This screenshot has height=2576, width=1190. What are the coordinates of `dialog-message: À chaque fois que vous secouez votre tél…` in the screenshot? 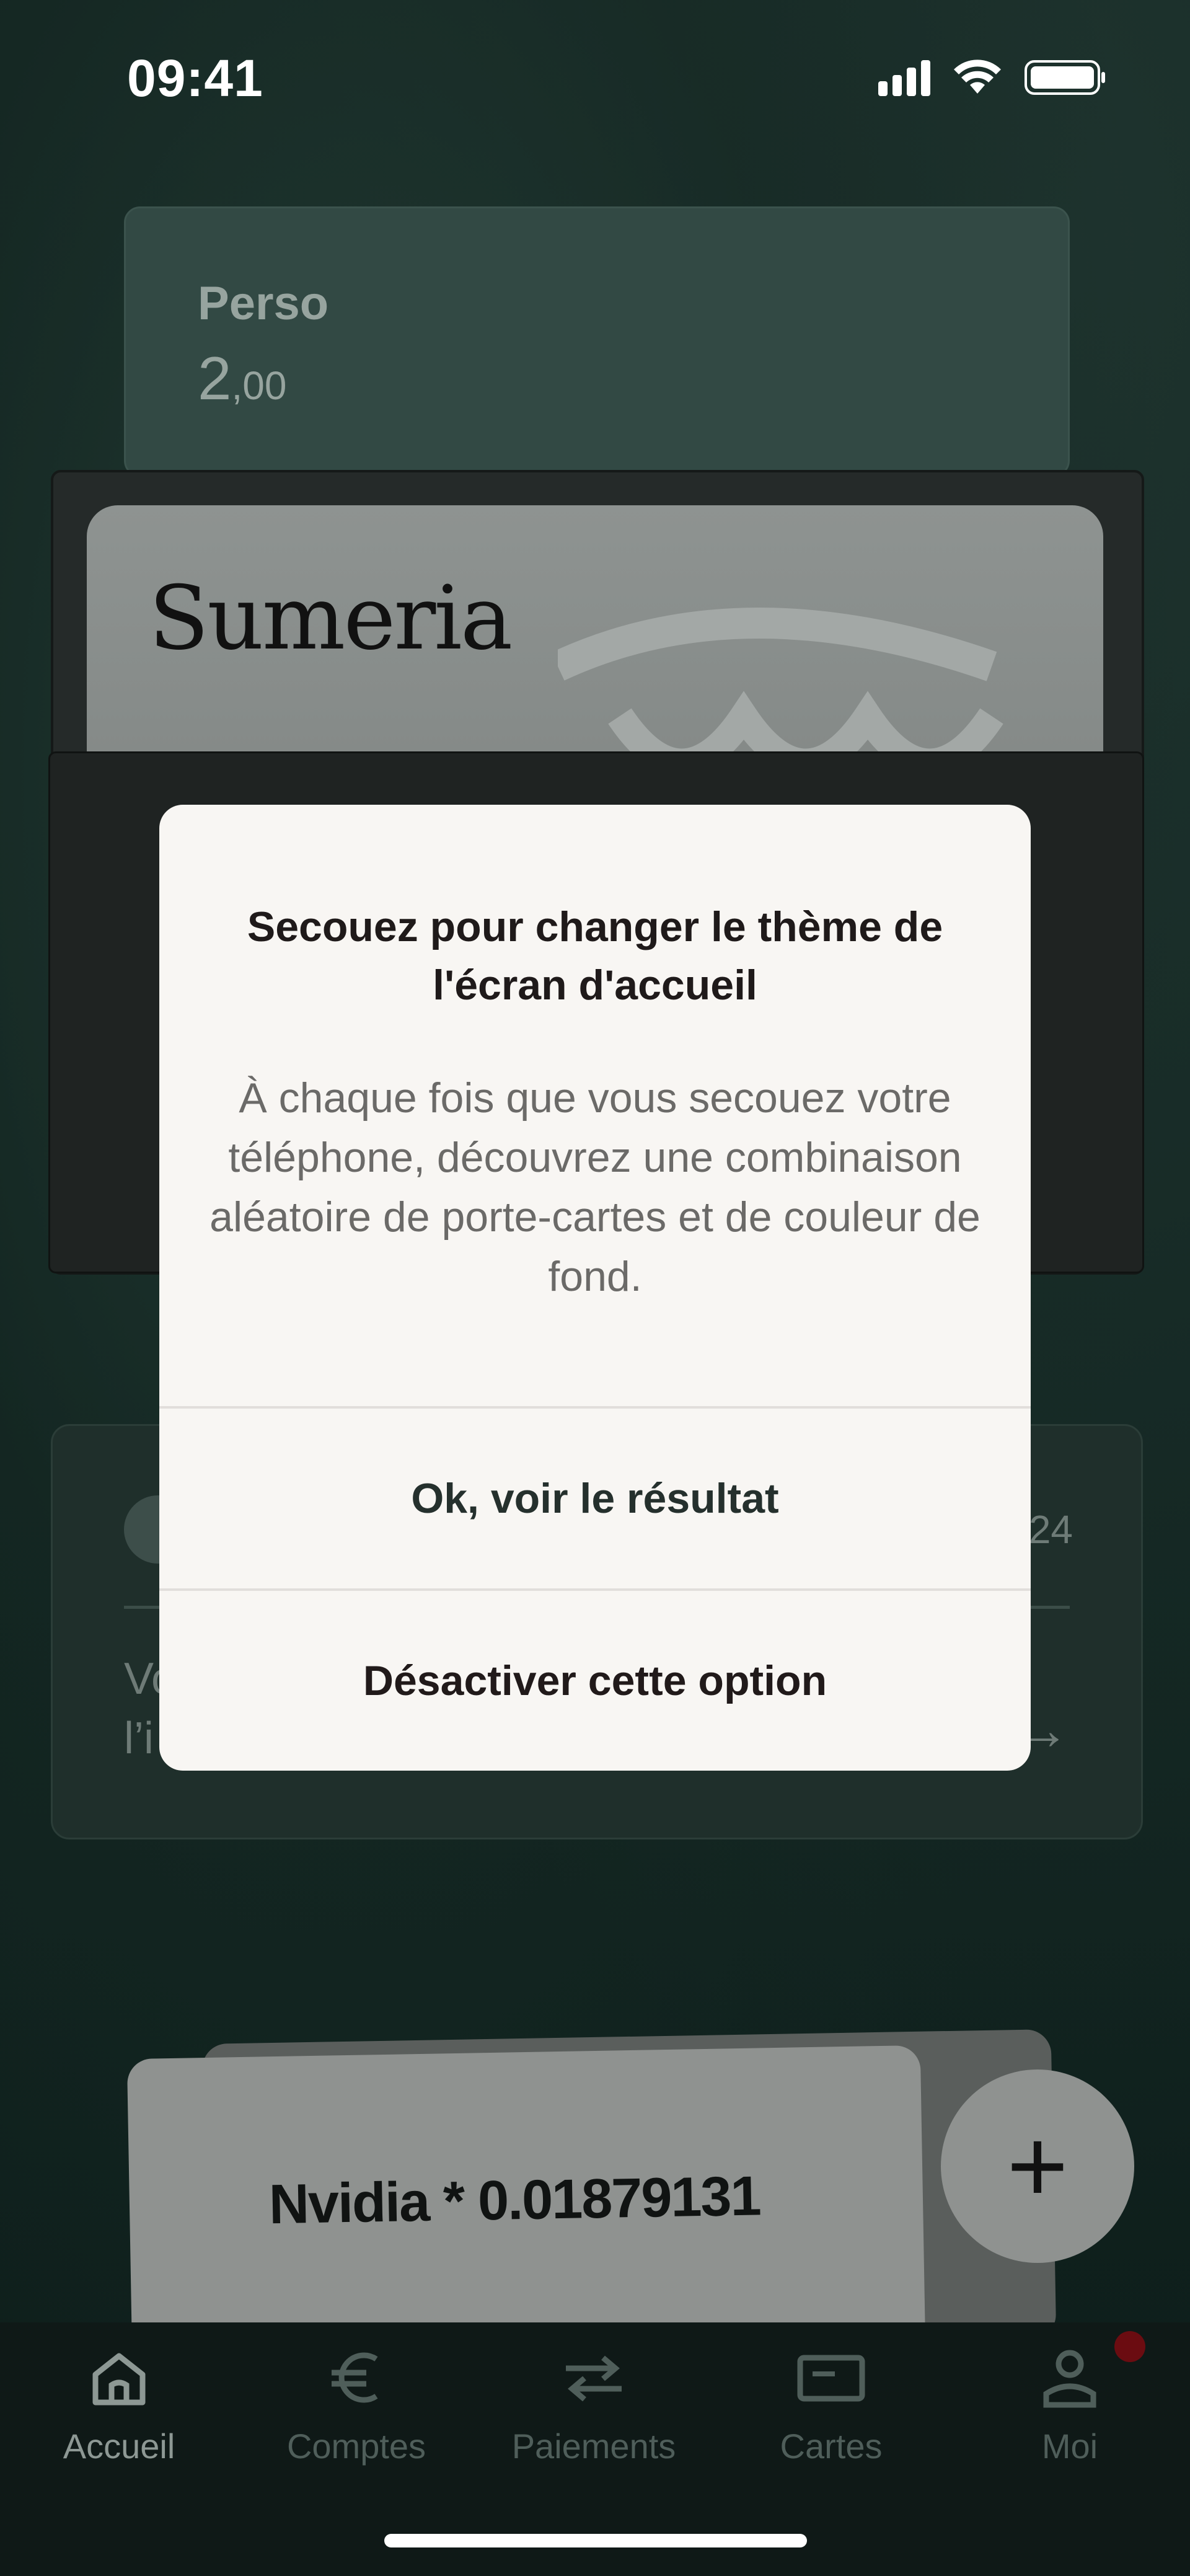 It's located at (595, 1187).